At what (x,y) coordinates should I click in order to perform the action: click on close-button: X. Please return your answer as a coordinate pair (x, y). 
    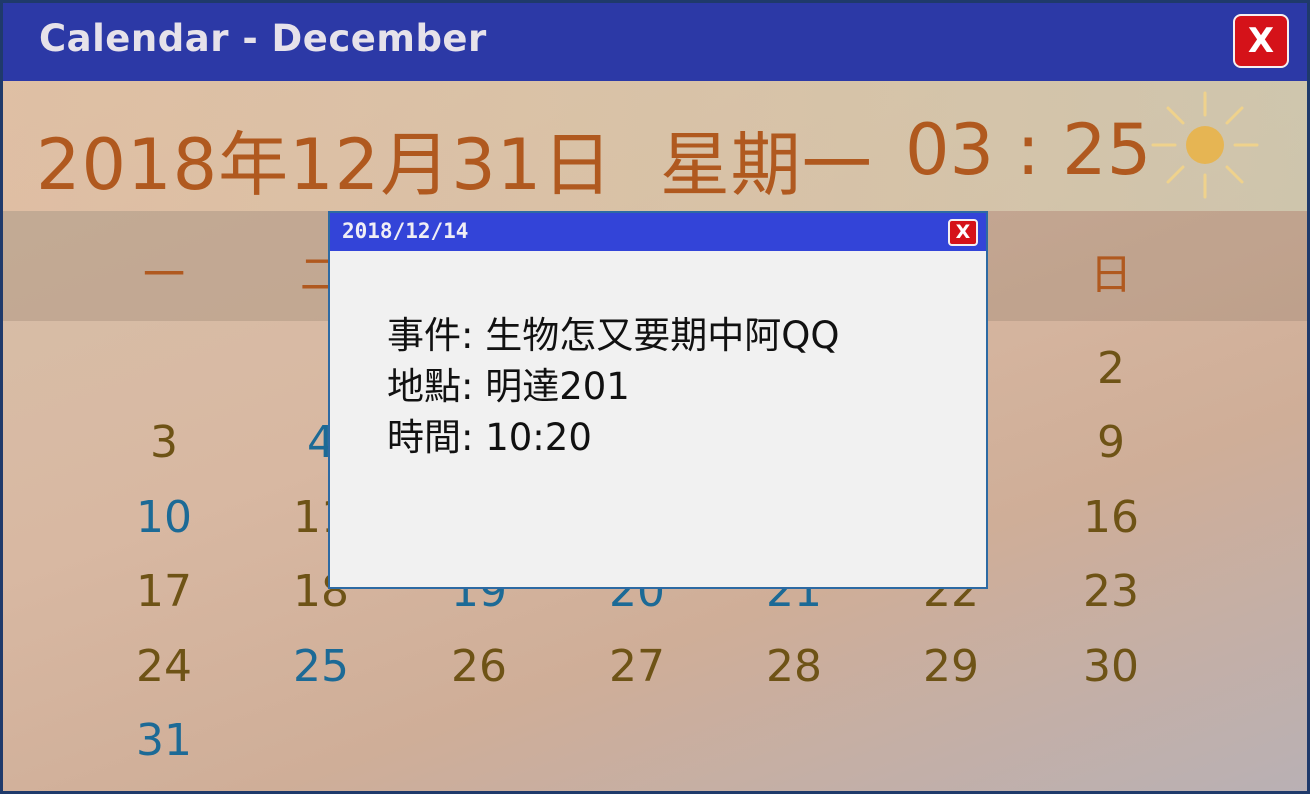
    Looking at the image, I should click on (1261, 41).